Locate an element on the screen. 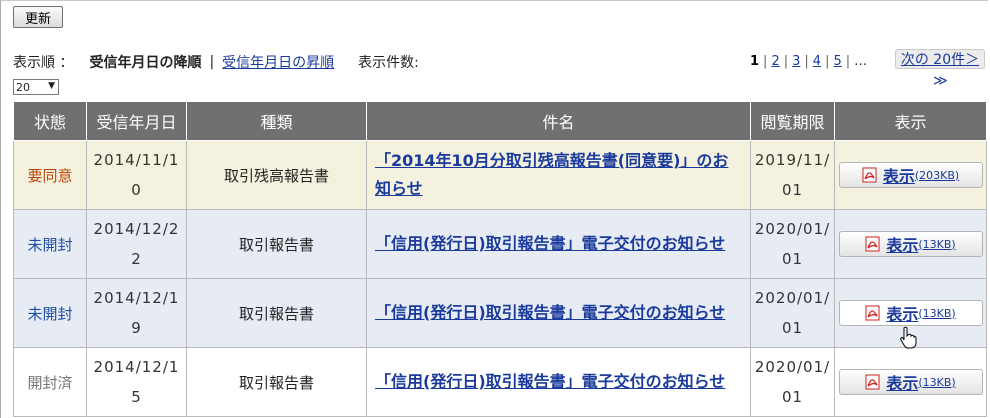  hand-pointer-icon is located at coordinates (908, 337).